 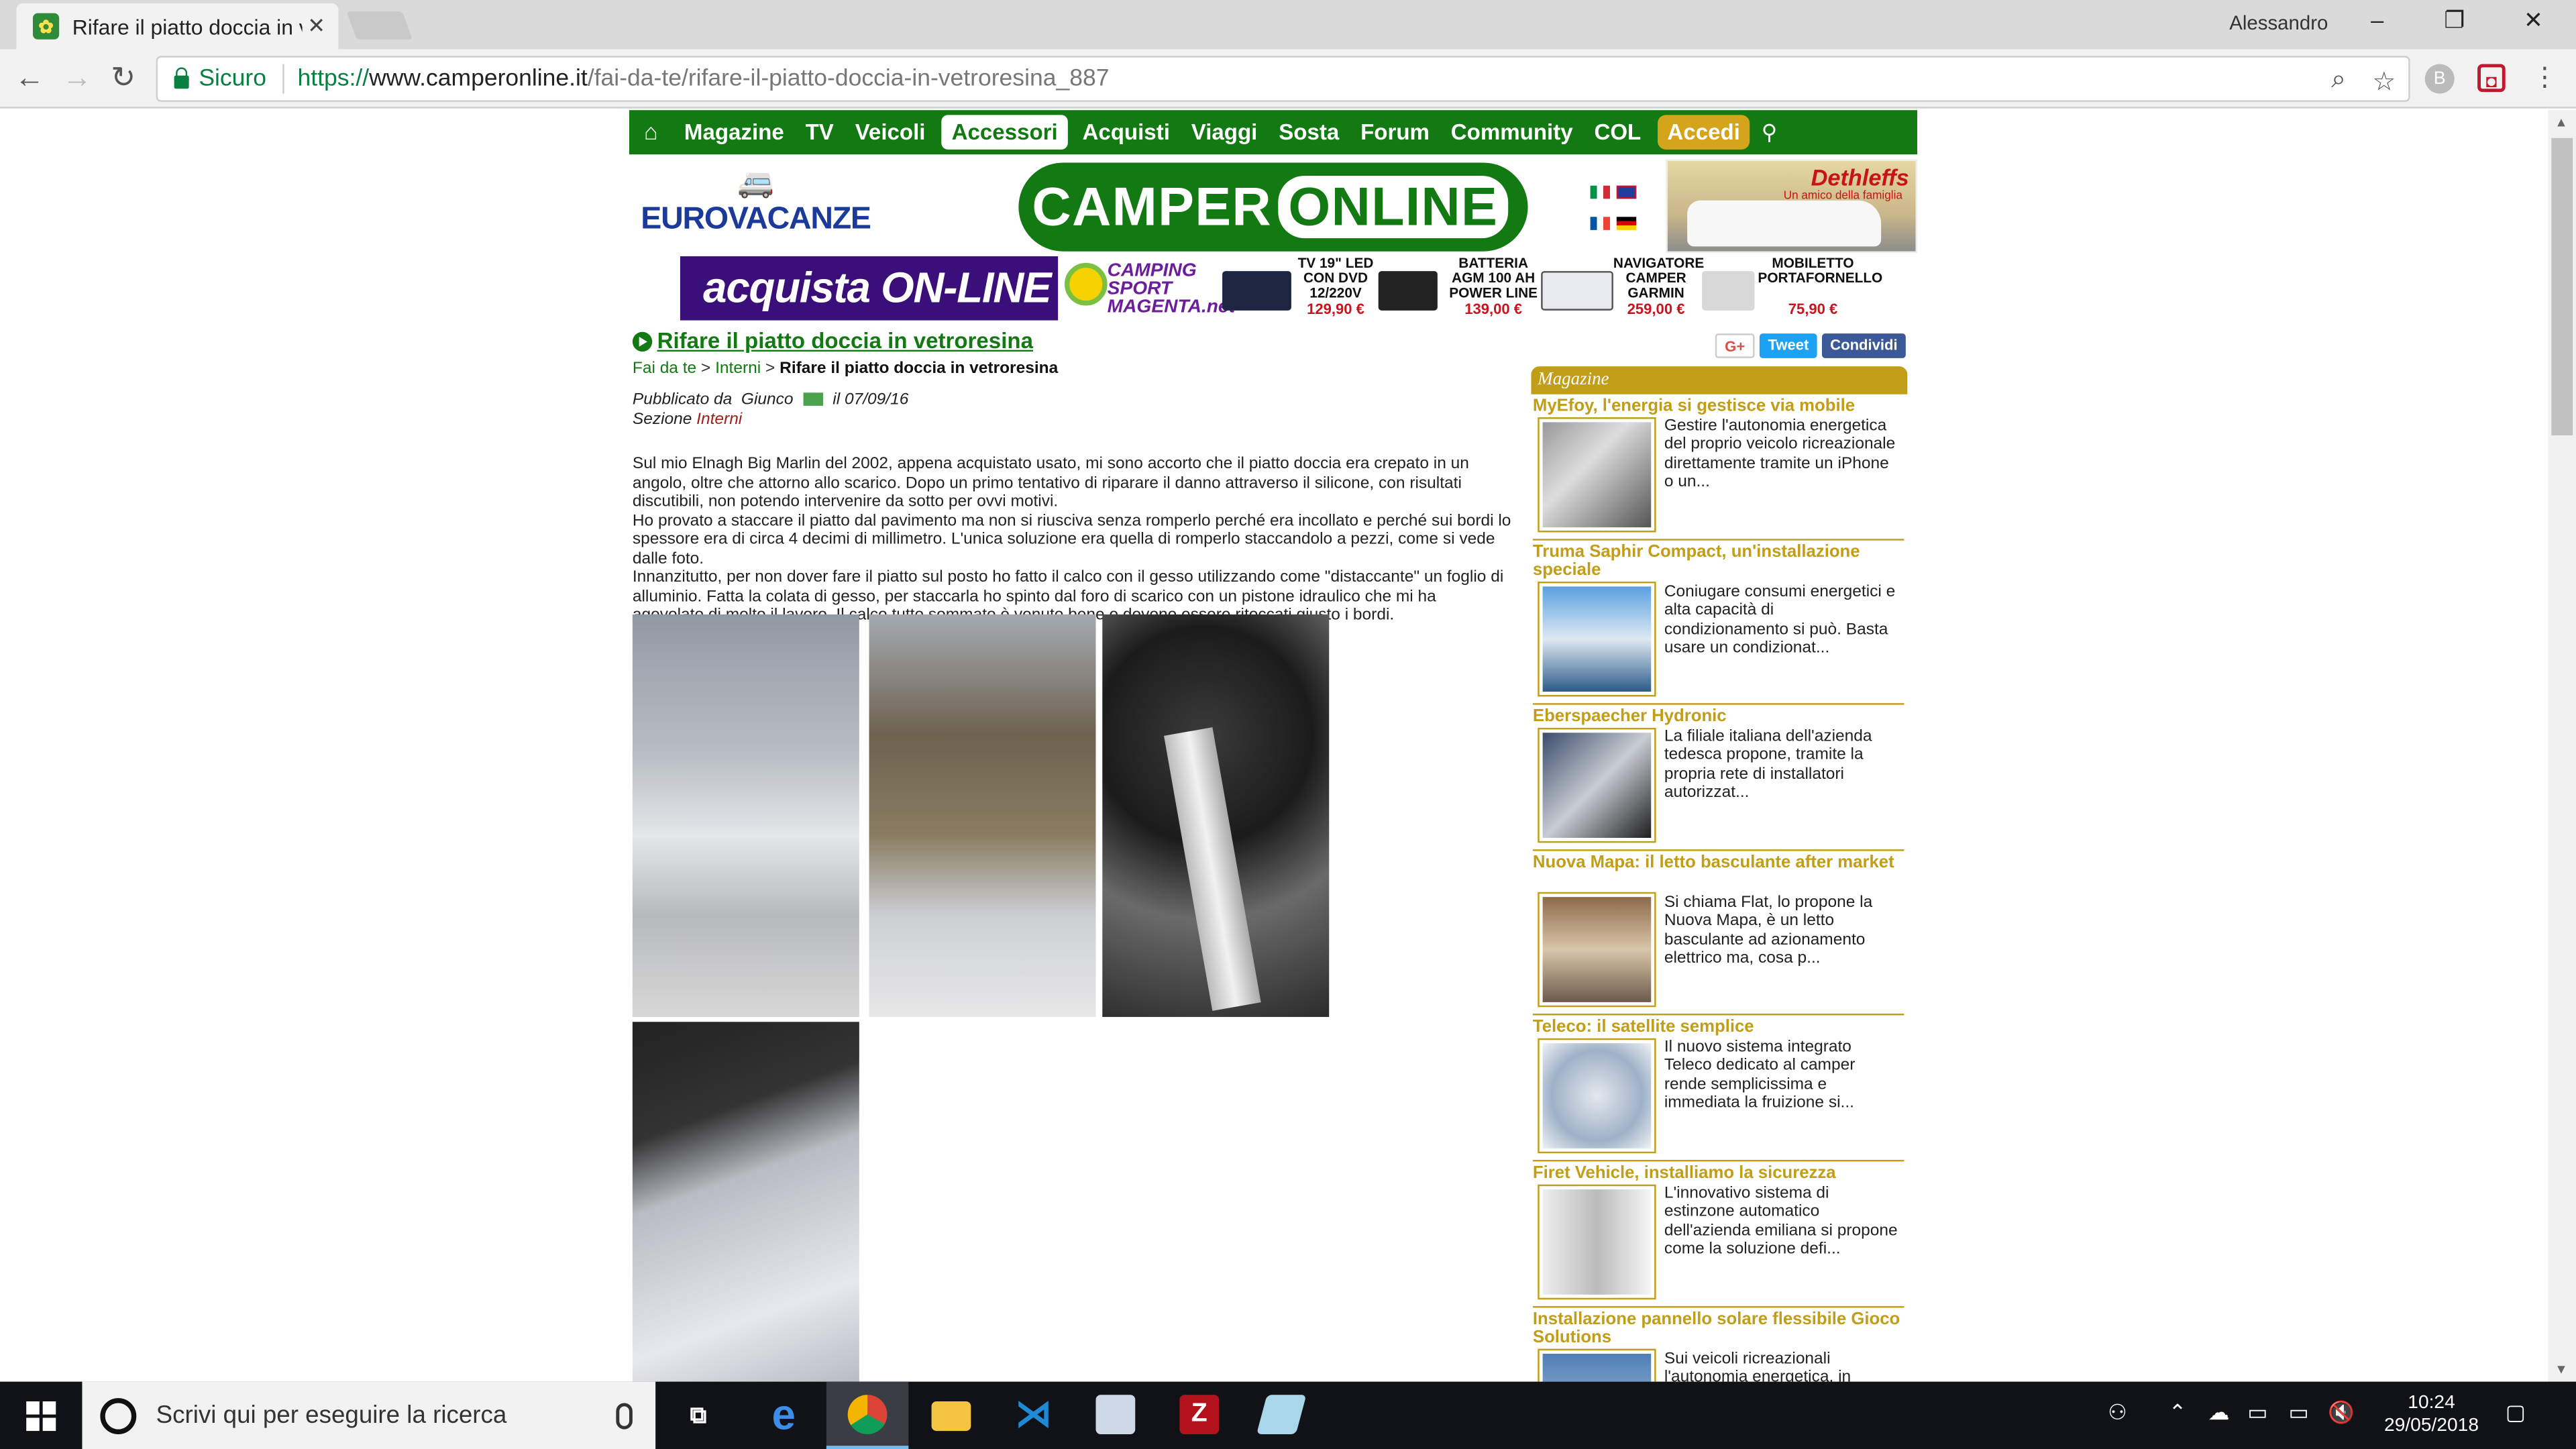 What do you see at coordinates (890, 132) in the screenshot?
I see `menu-item-veicoli: Veicoli` at bounding box center [890, 132].